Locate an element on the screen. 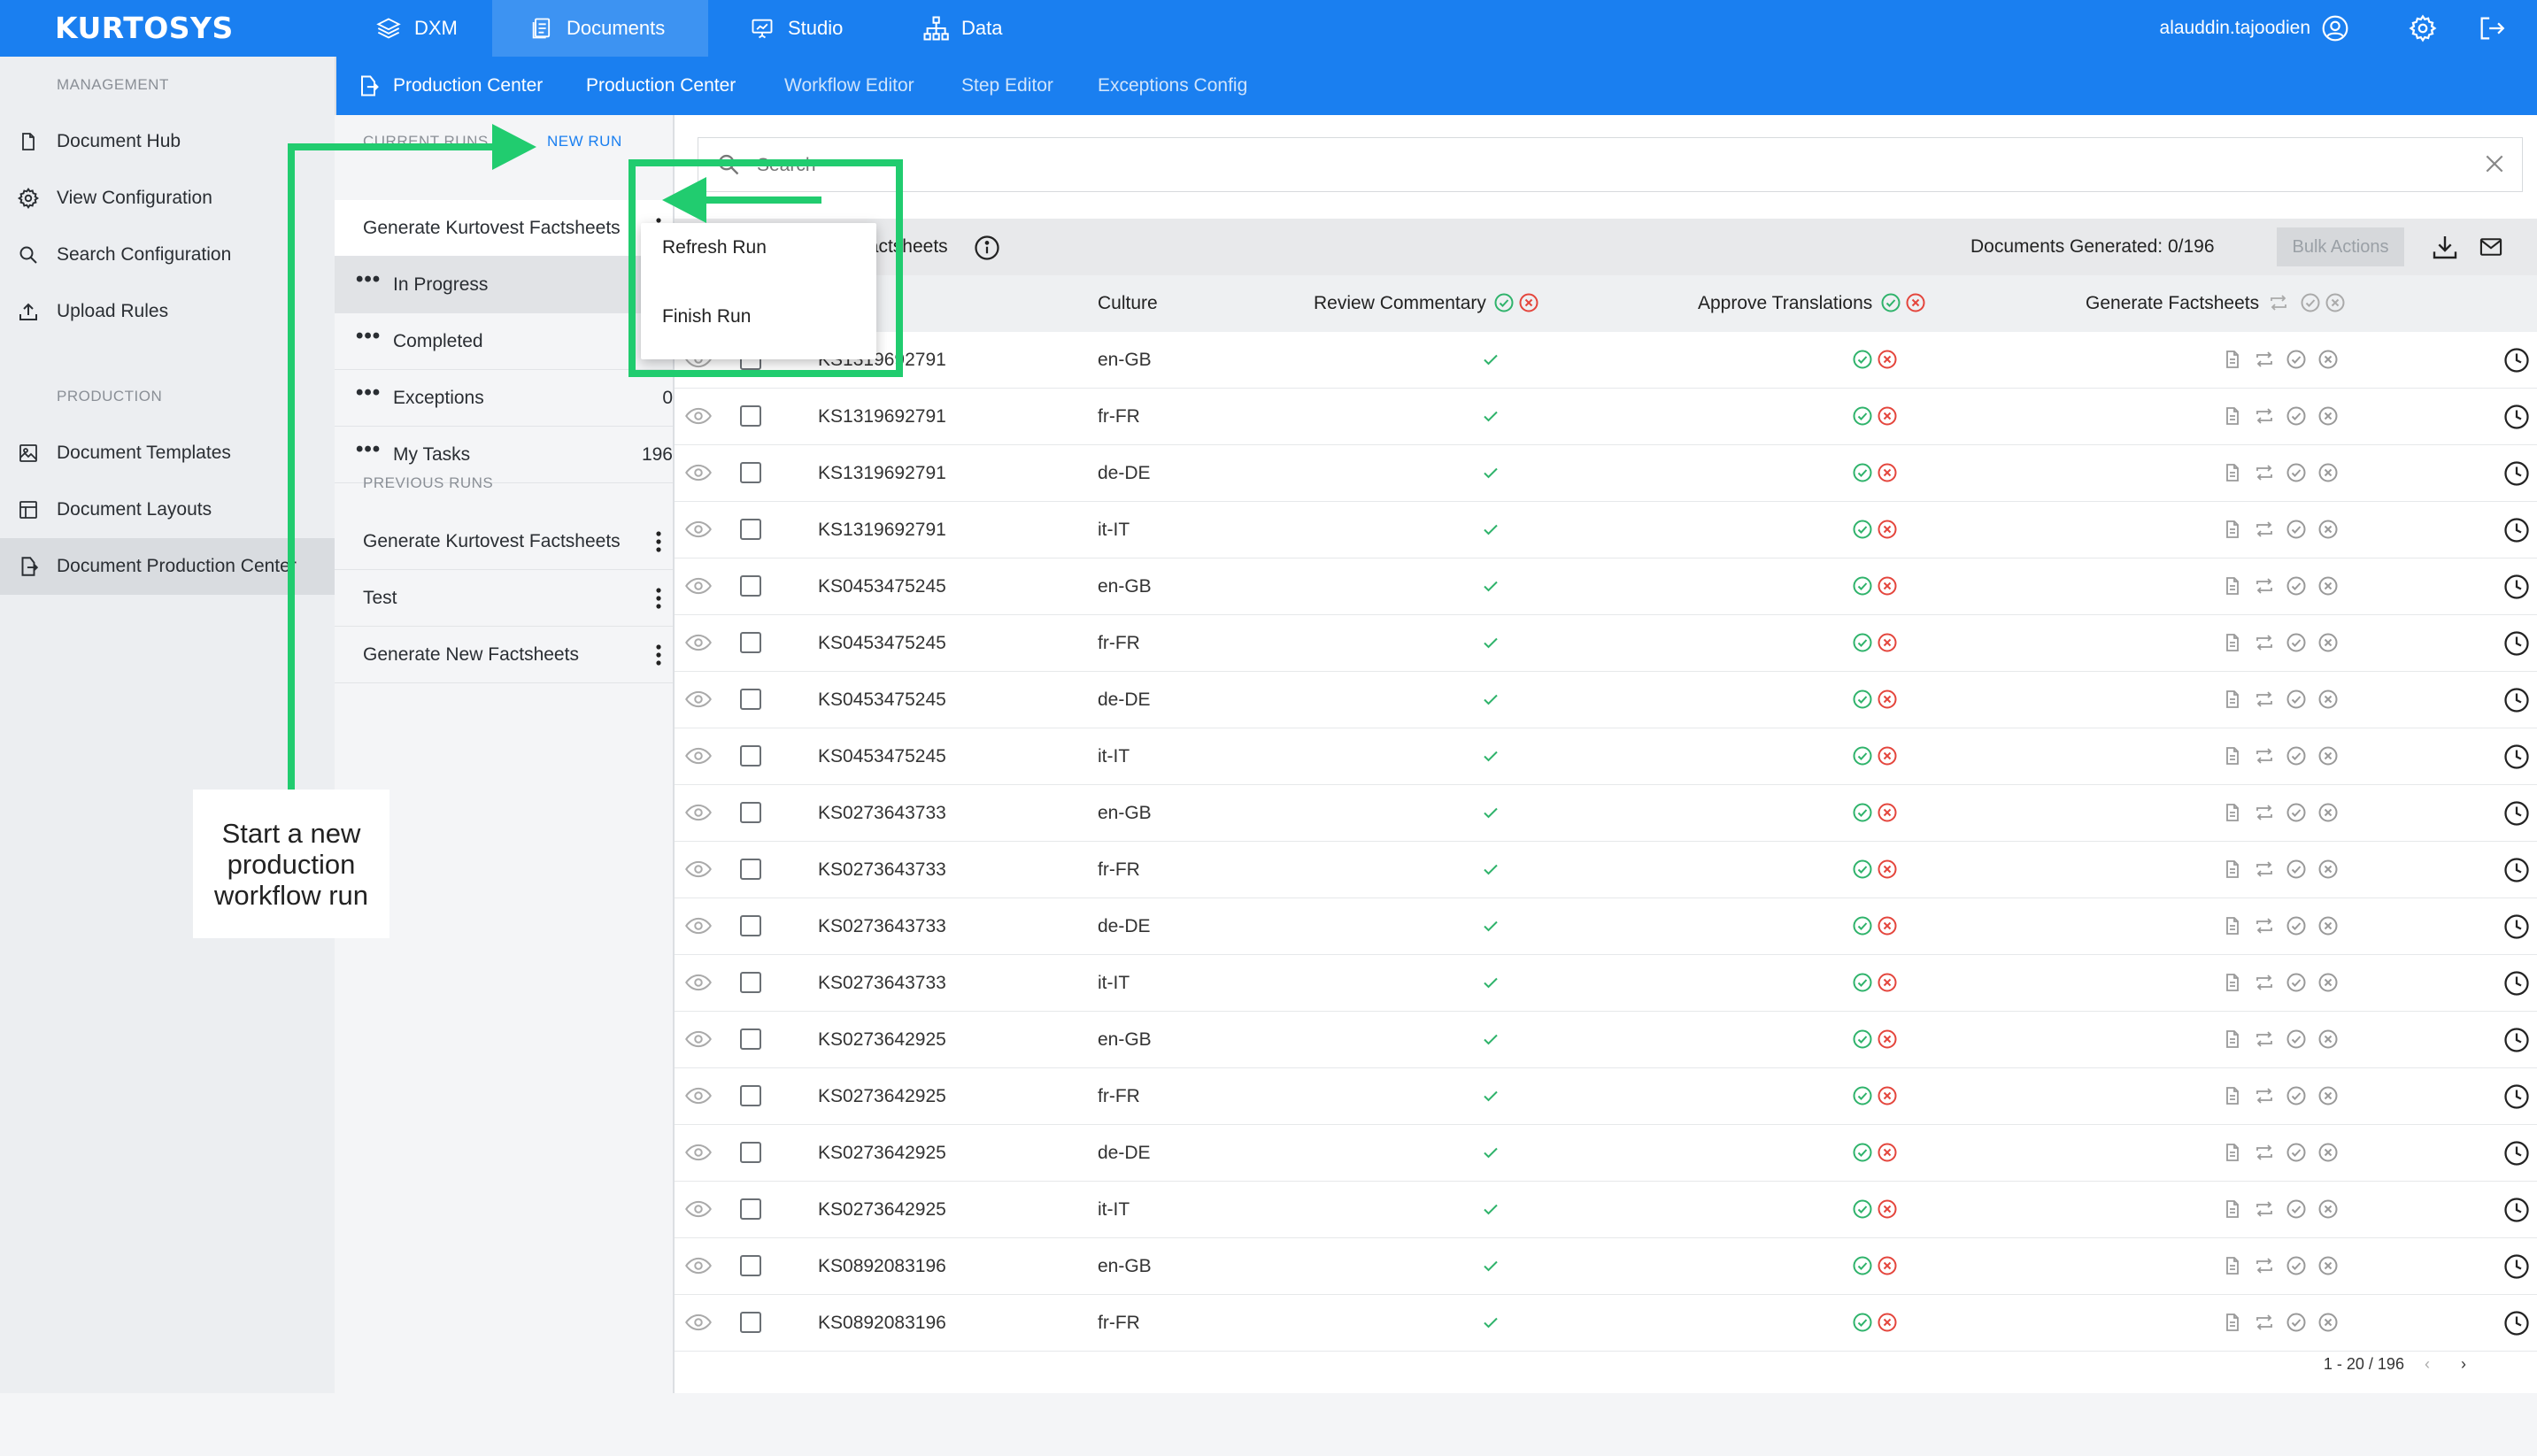  annotation-arrows is located at coordinates (555, 457).